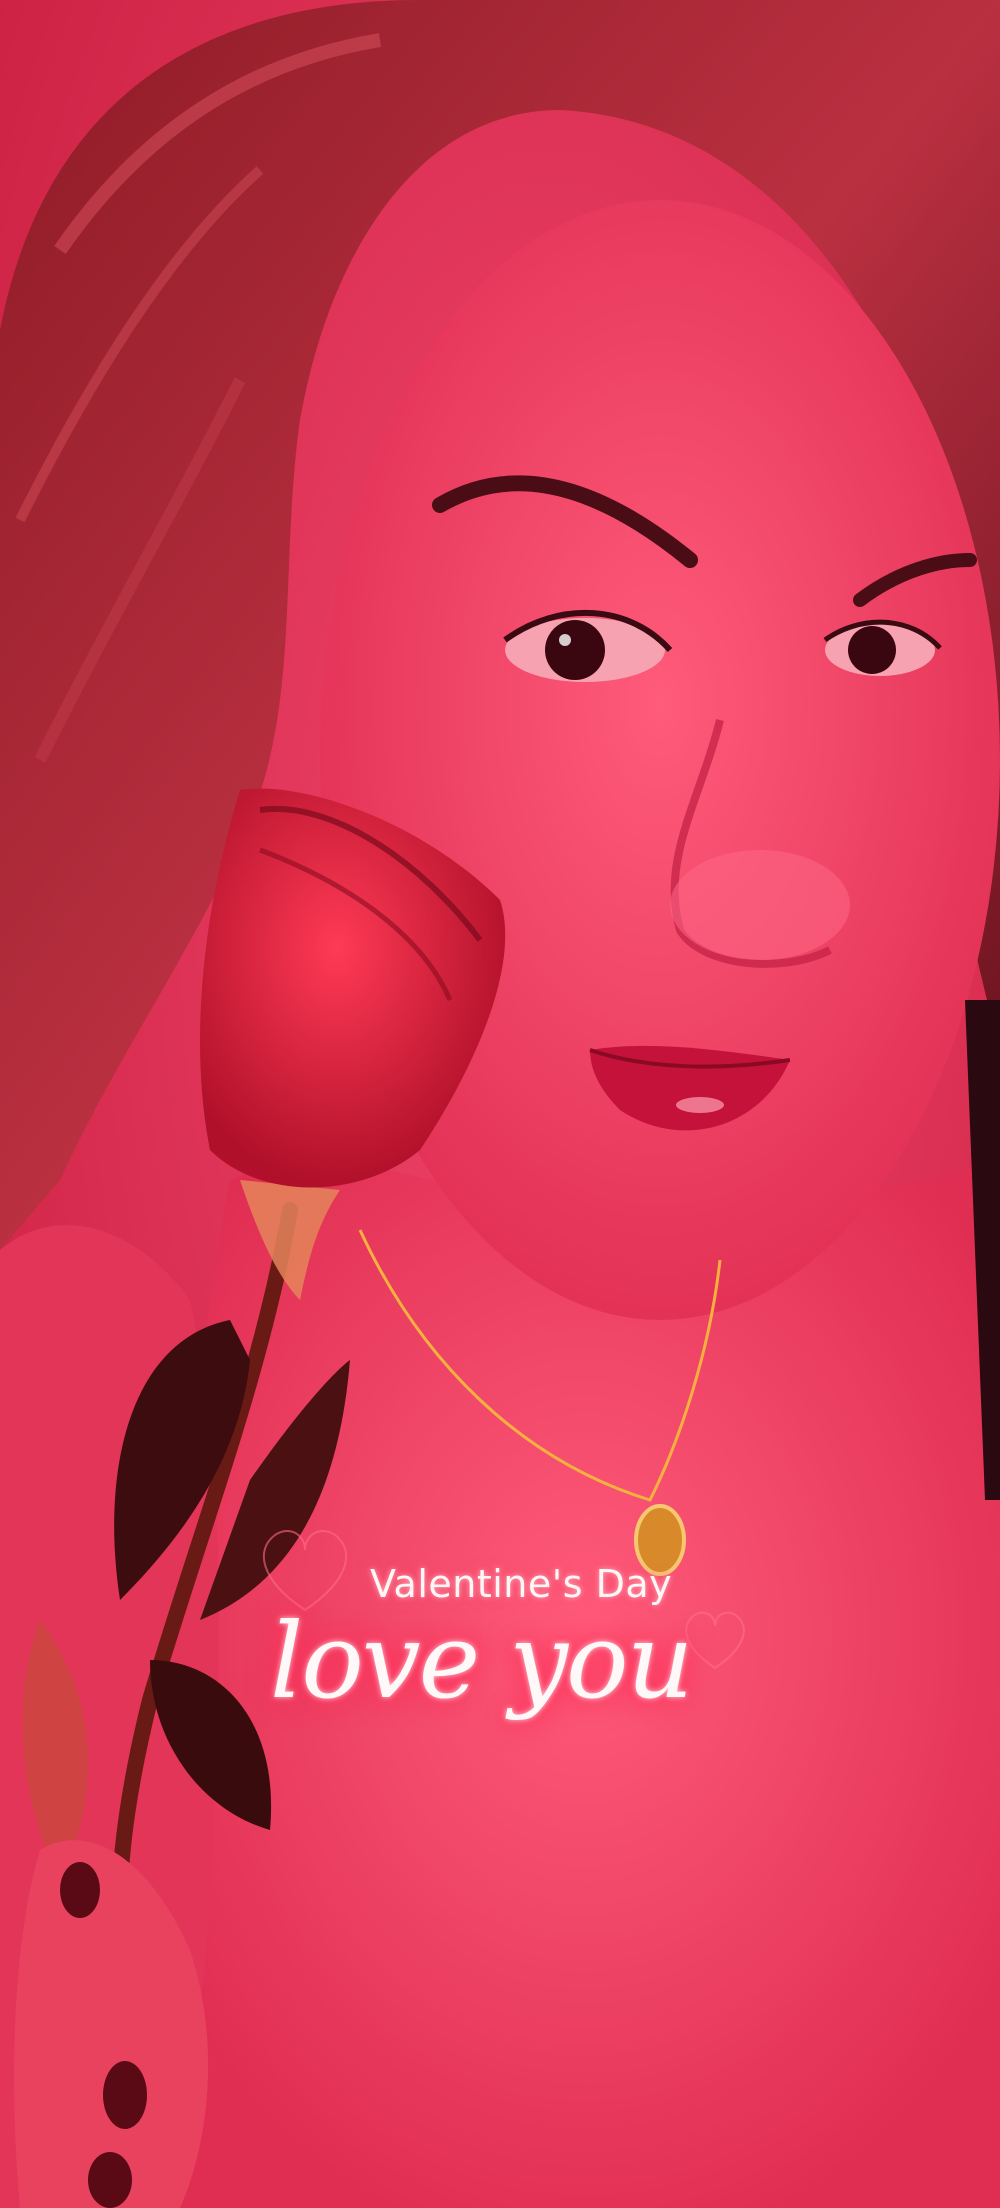 This screenshot has height=2208, width=1000. I want to click on sticker-script-text: love you, so click(482, 1661).